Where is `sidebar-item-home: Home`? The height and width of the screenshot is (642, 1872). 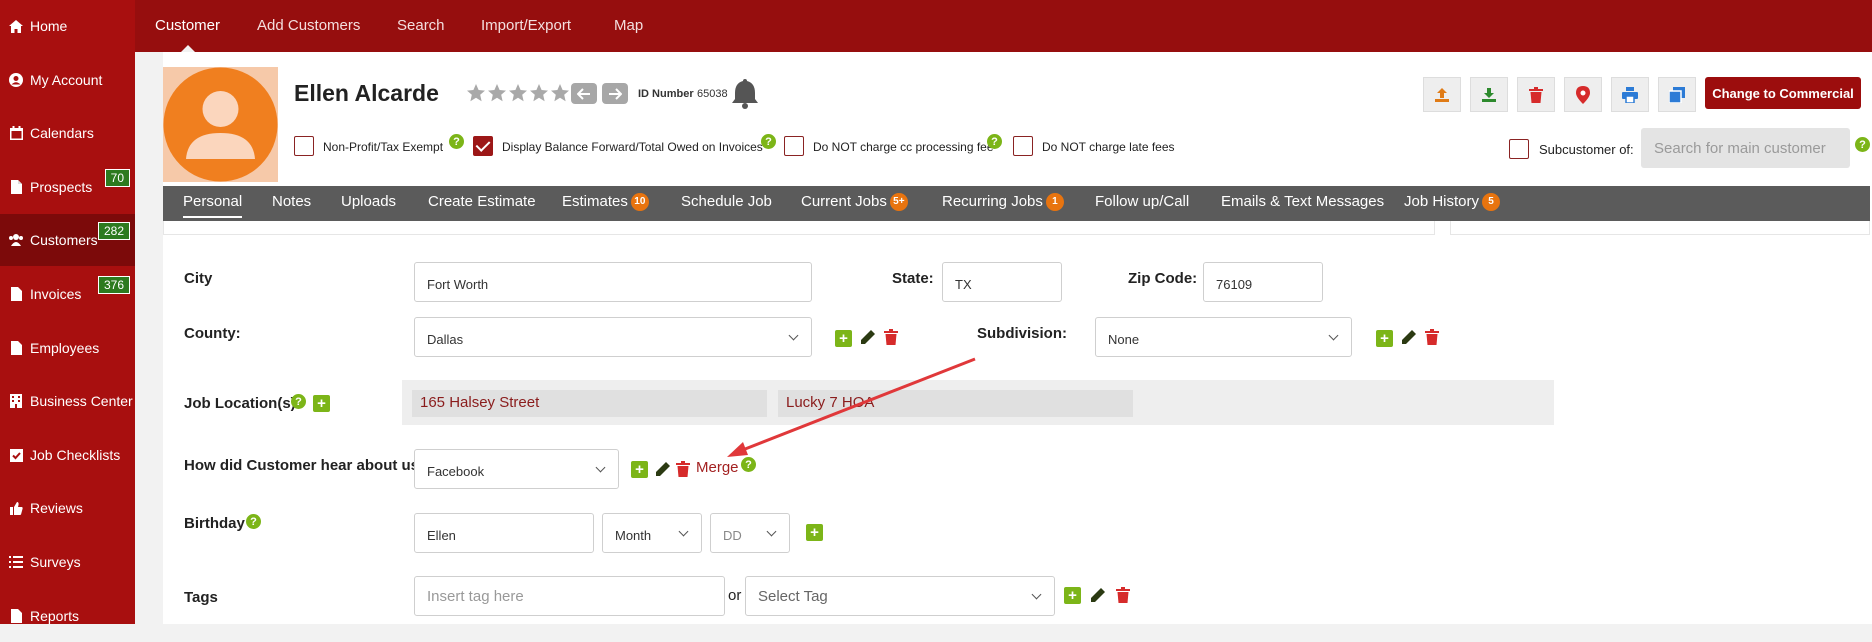 sidebar-item-home: Home is located at coordinates (67, 26).